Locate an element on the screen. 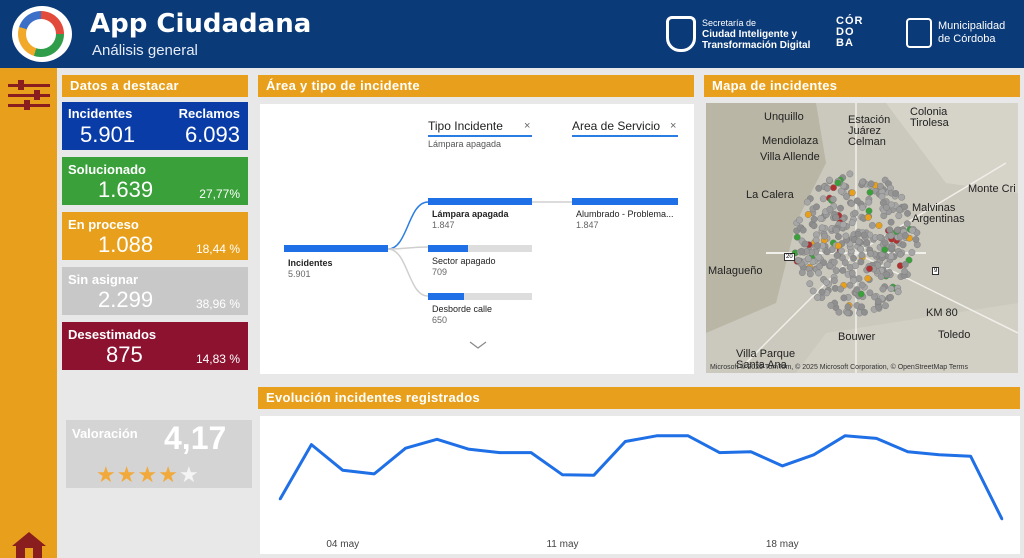 Image resolution: width=1024 pixels, height=558 pixels. star-icon: ★ is located at coordinates (148, 474).